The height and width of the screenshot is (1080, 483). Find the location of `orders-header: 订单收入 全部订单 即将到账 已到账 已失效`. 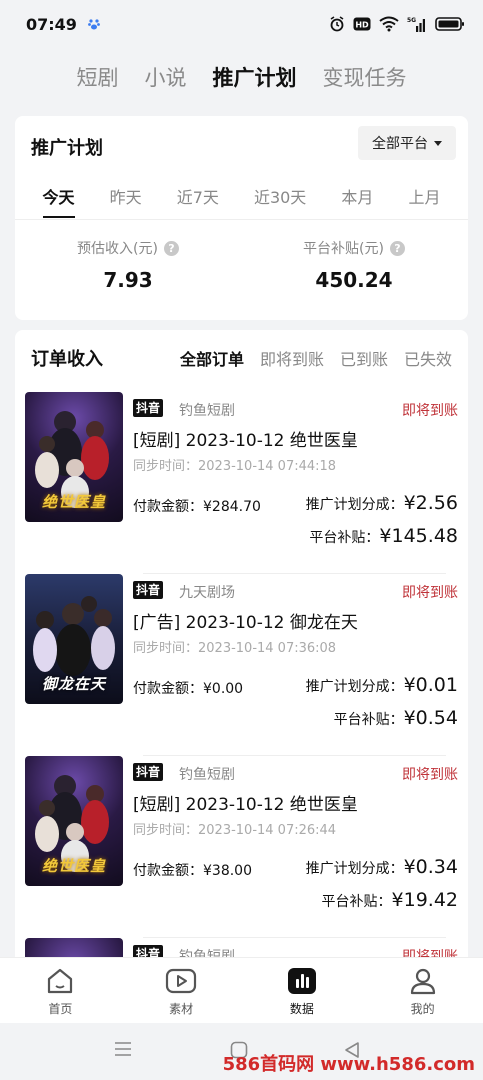

orders-header: 订单收入 全部订单 即将到账 已到账 已失效 is located at coordinates (241, 358).